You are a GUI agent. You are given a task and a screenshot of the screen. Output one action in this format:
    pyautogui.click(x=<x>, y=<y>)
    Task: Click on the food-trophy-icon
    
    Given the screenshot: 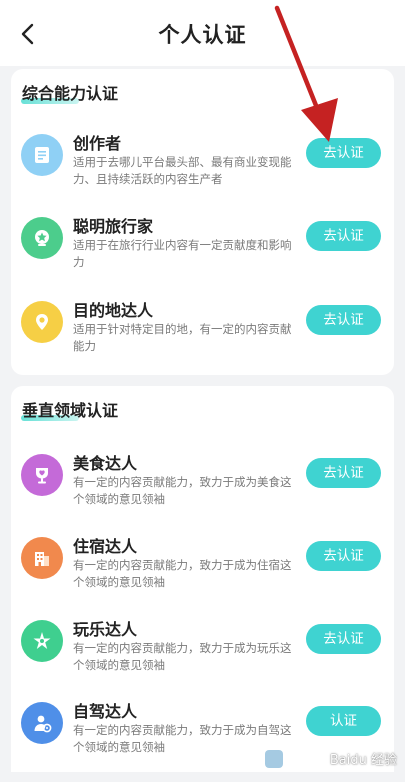 What is the action you would take?
    pyautogui.click(x=42, y=475)
    